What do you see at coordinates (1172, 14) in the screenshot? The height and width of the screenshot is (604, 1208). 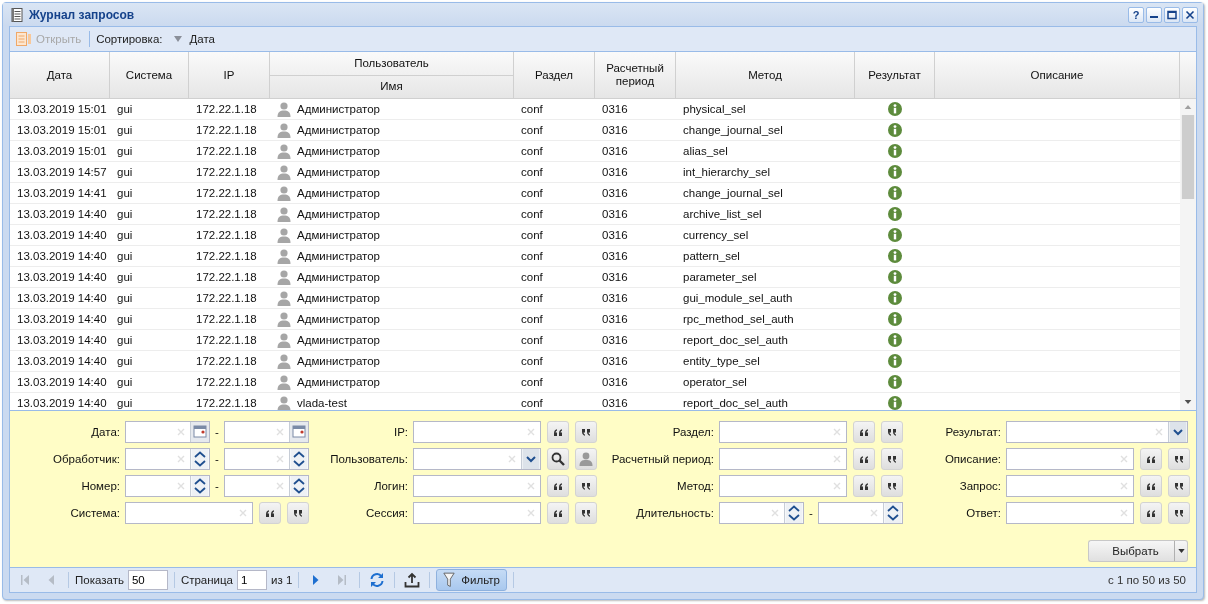 I see `maximize-button` at bounding box center [1172, 14].